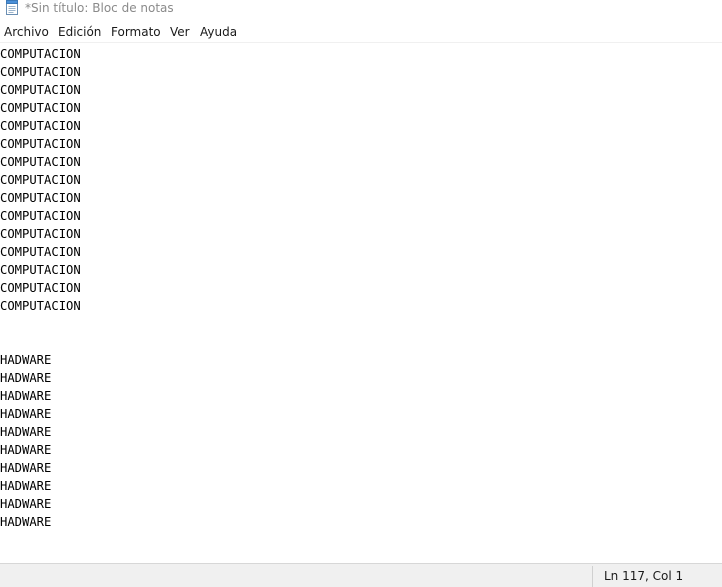  What do you see at coordinates (26, 32) in the screenshot?
I see `menu-archivo: Archivo` at bounding box center [26, 32].